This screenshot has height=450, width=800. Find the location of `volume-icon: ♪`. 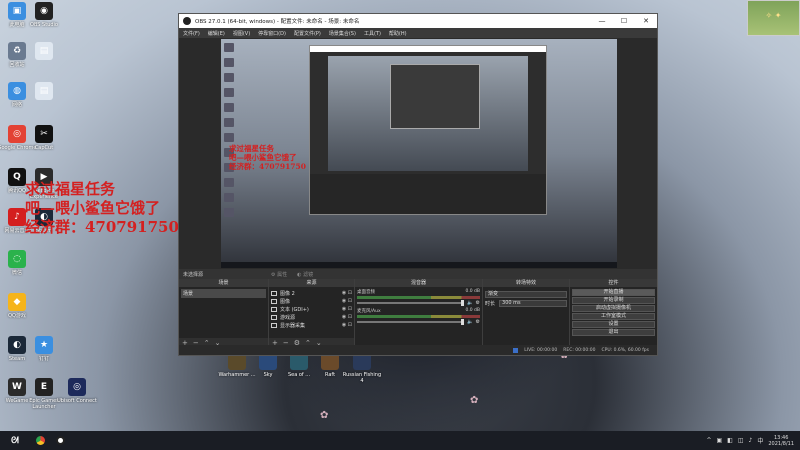

volume-icon: ♪ is located at coordinates (751, 440).